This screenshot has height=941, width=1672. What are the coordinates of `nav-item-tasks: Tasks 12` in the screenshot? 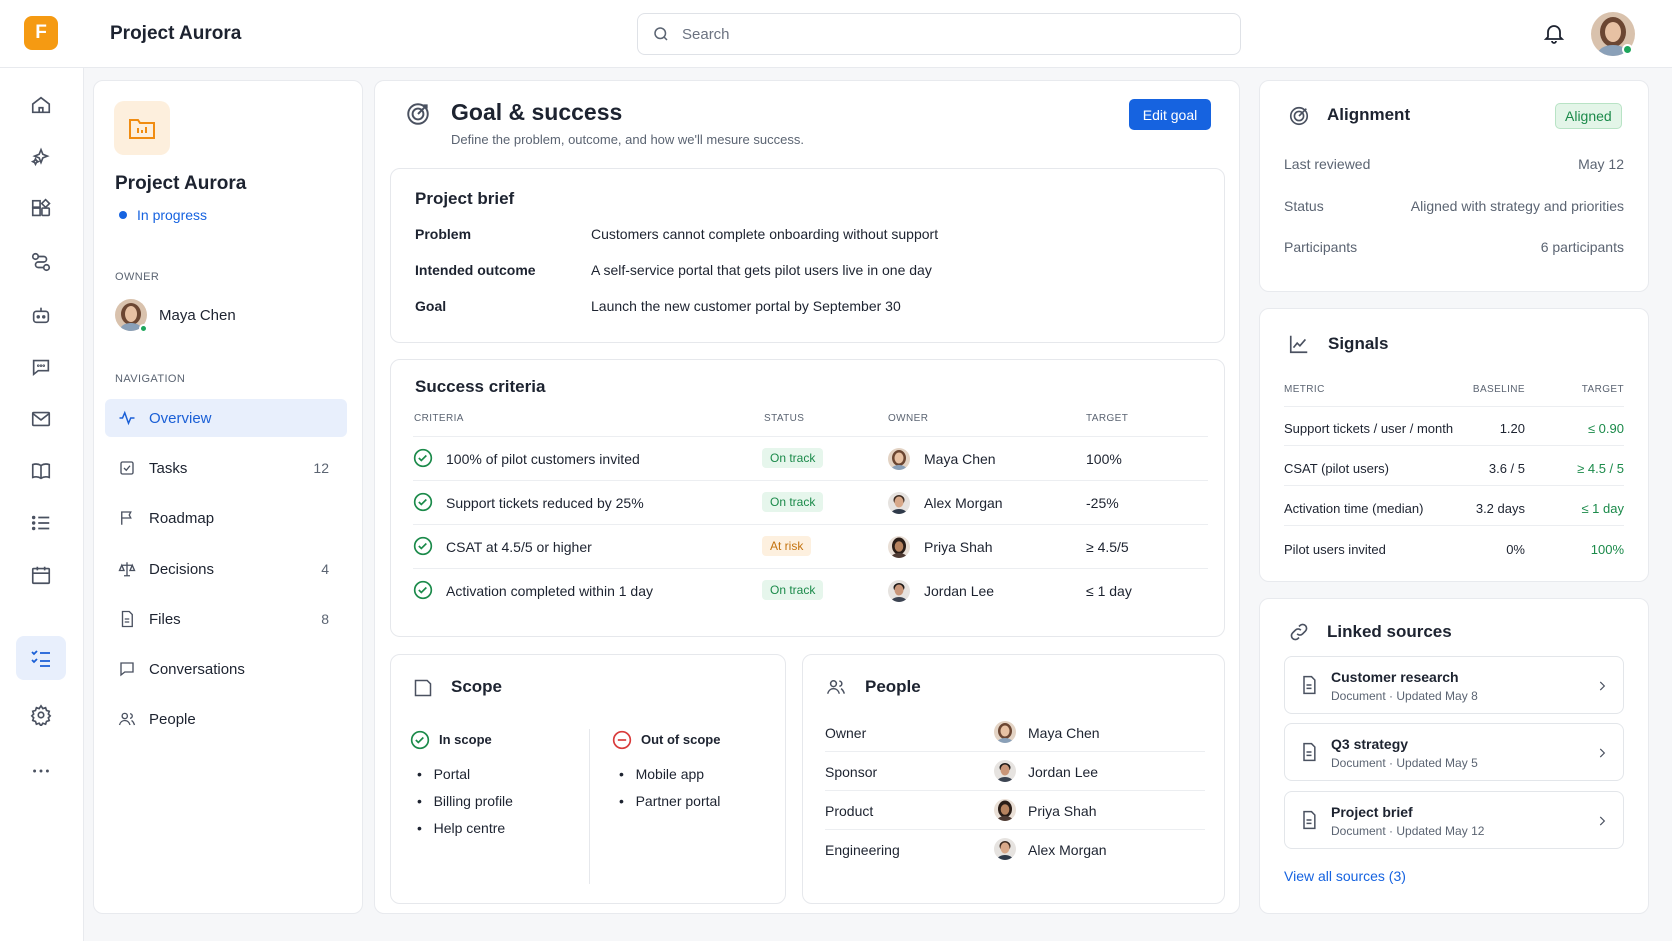 It's located at (226, 468).